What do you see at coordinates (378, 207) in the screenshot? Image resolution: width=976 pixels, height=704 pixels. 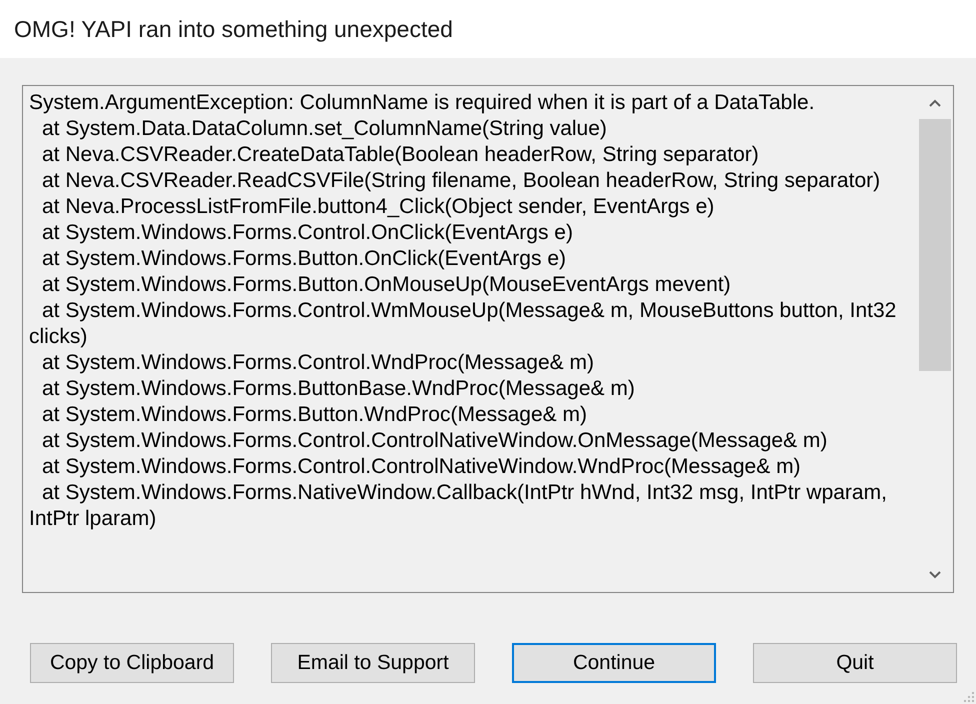 I see `stack-trace-line: at Neva.ProcessListFromFile.button4_Click(Object sender, EventArgs e)` at bounding box center [378, 207].